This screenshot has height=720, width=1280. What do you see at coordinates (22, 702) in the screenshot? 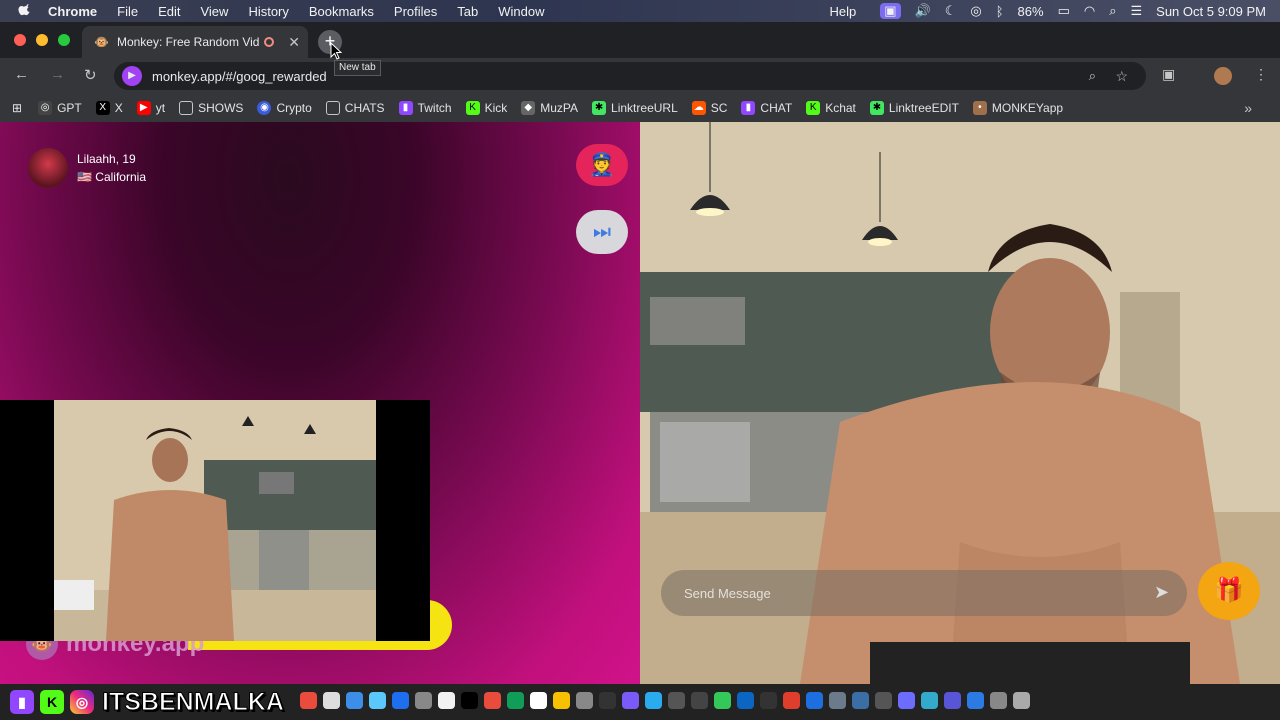
I see `twitch-logo-icon: ▮` at bounding box center [22, 702].